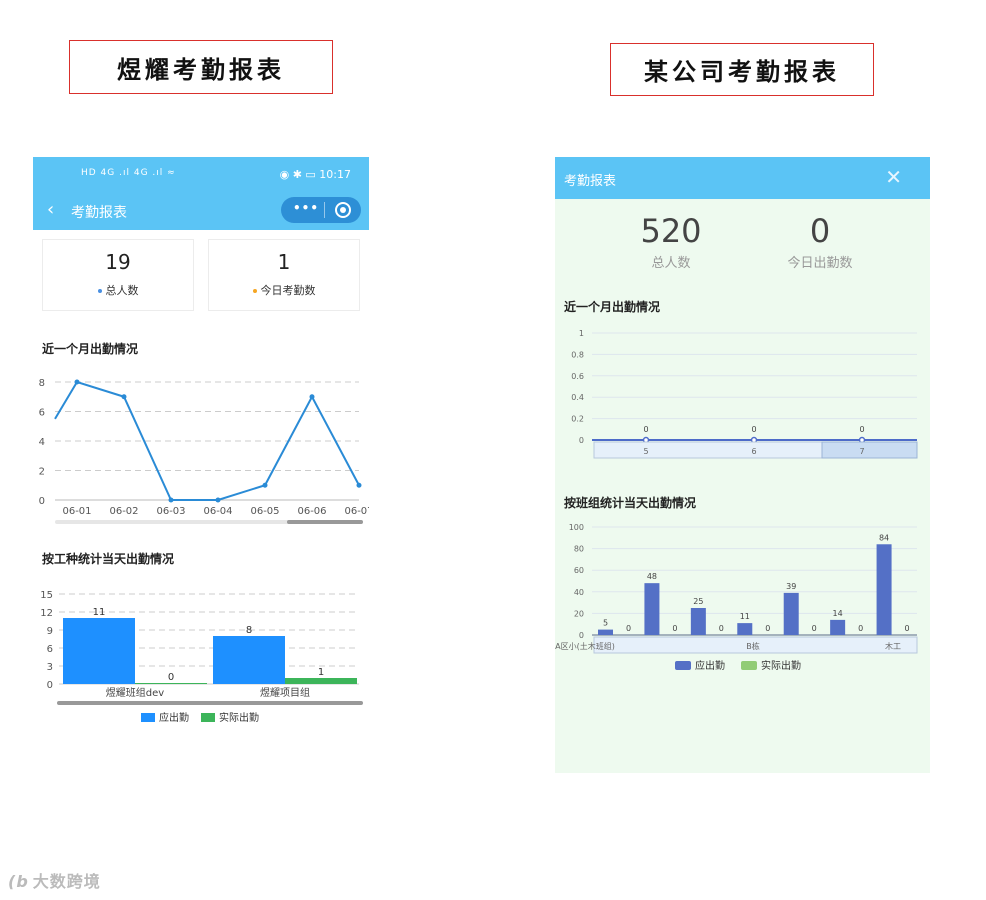 The height and width of the screenshot is (900, 986). I want to click on x-tick-label: 06-05, so click(264, 511).